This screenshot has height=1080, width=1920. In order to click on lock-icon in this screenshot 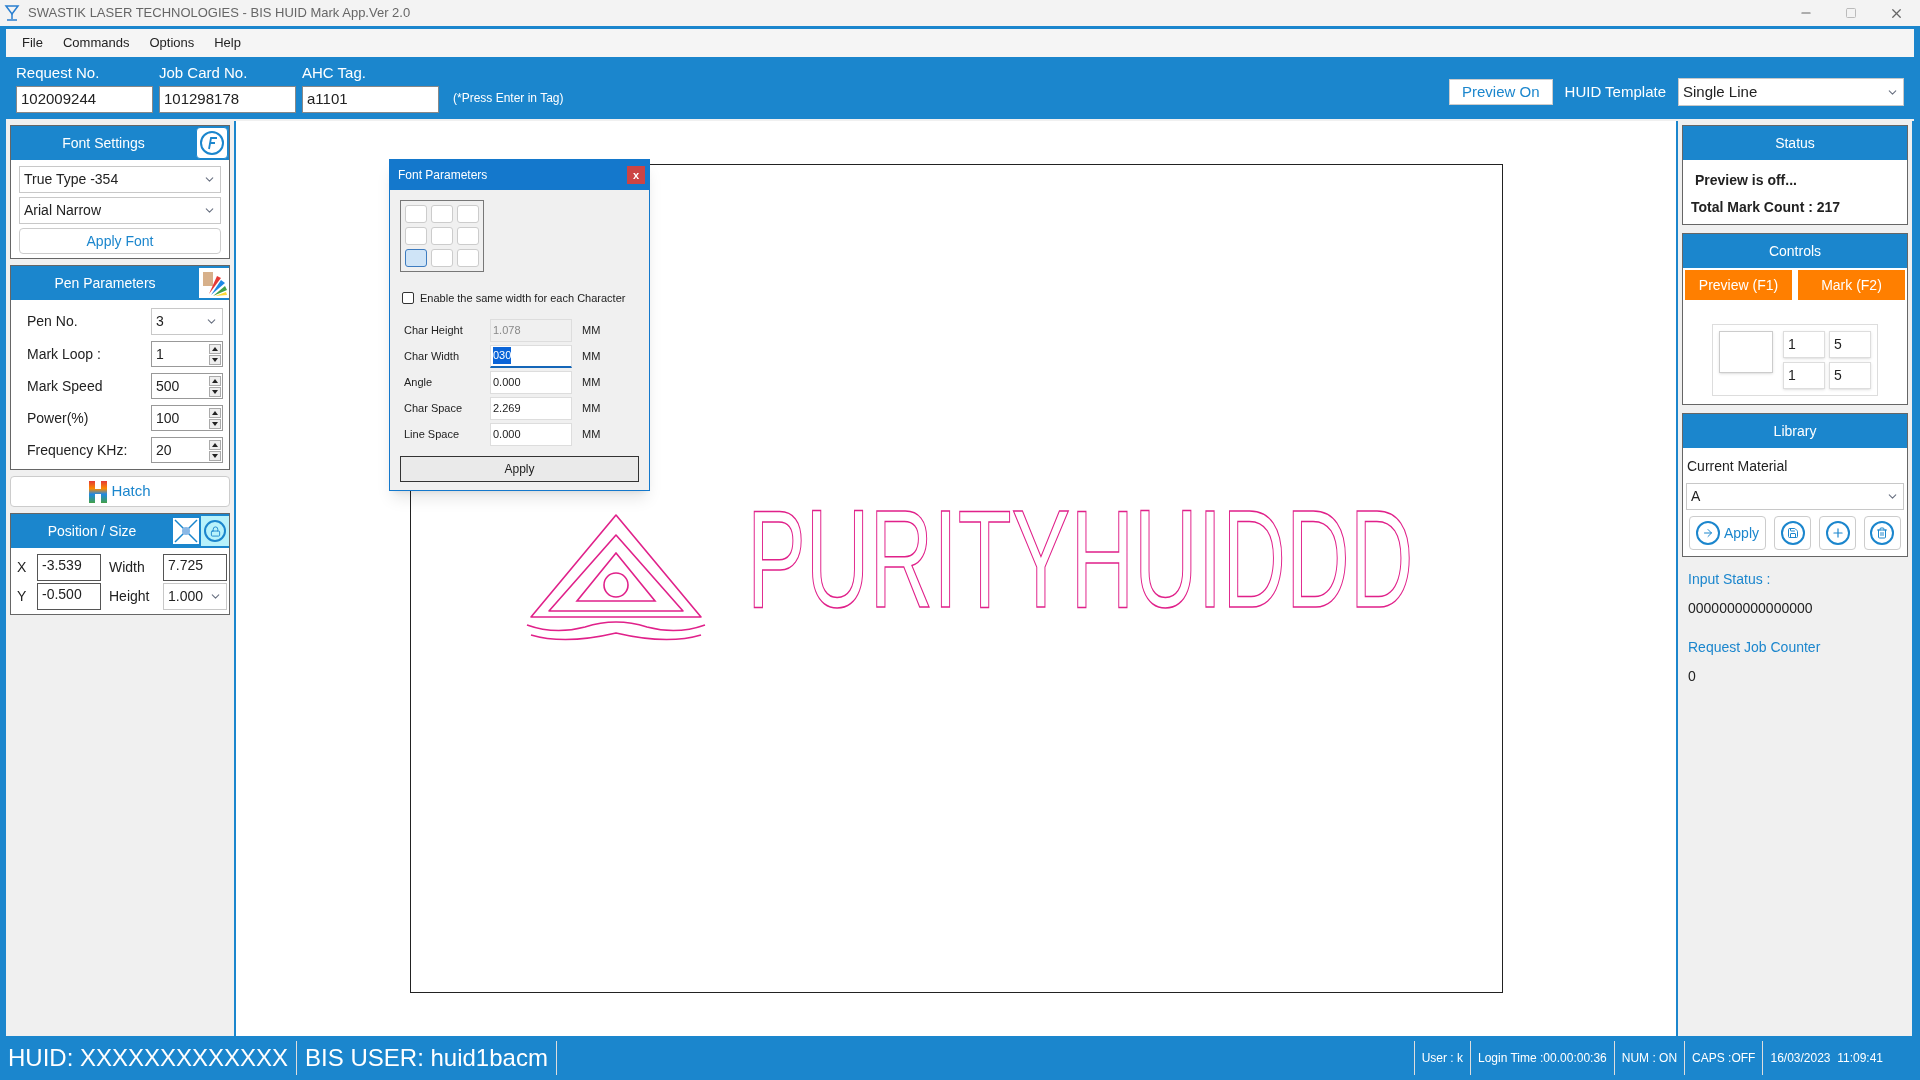, I will do `click(215, 531)`.